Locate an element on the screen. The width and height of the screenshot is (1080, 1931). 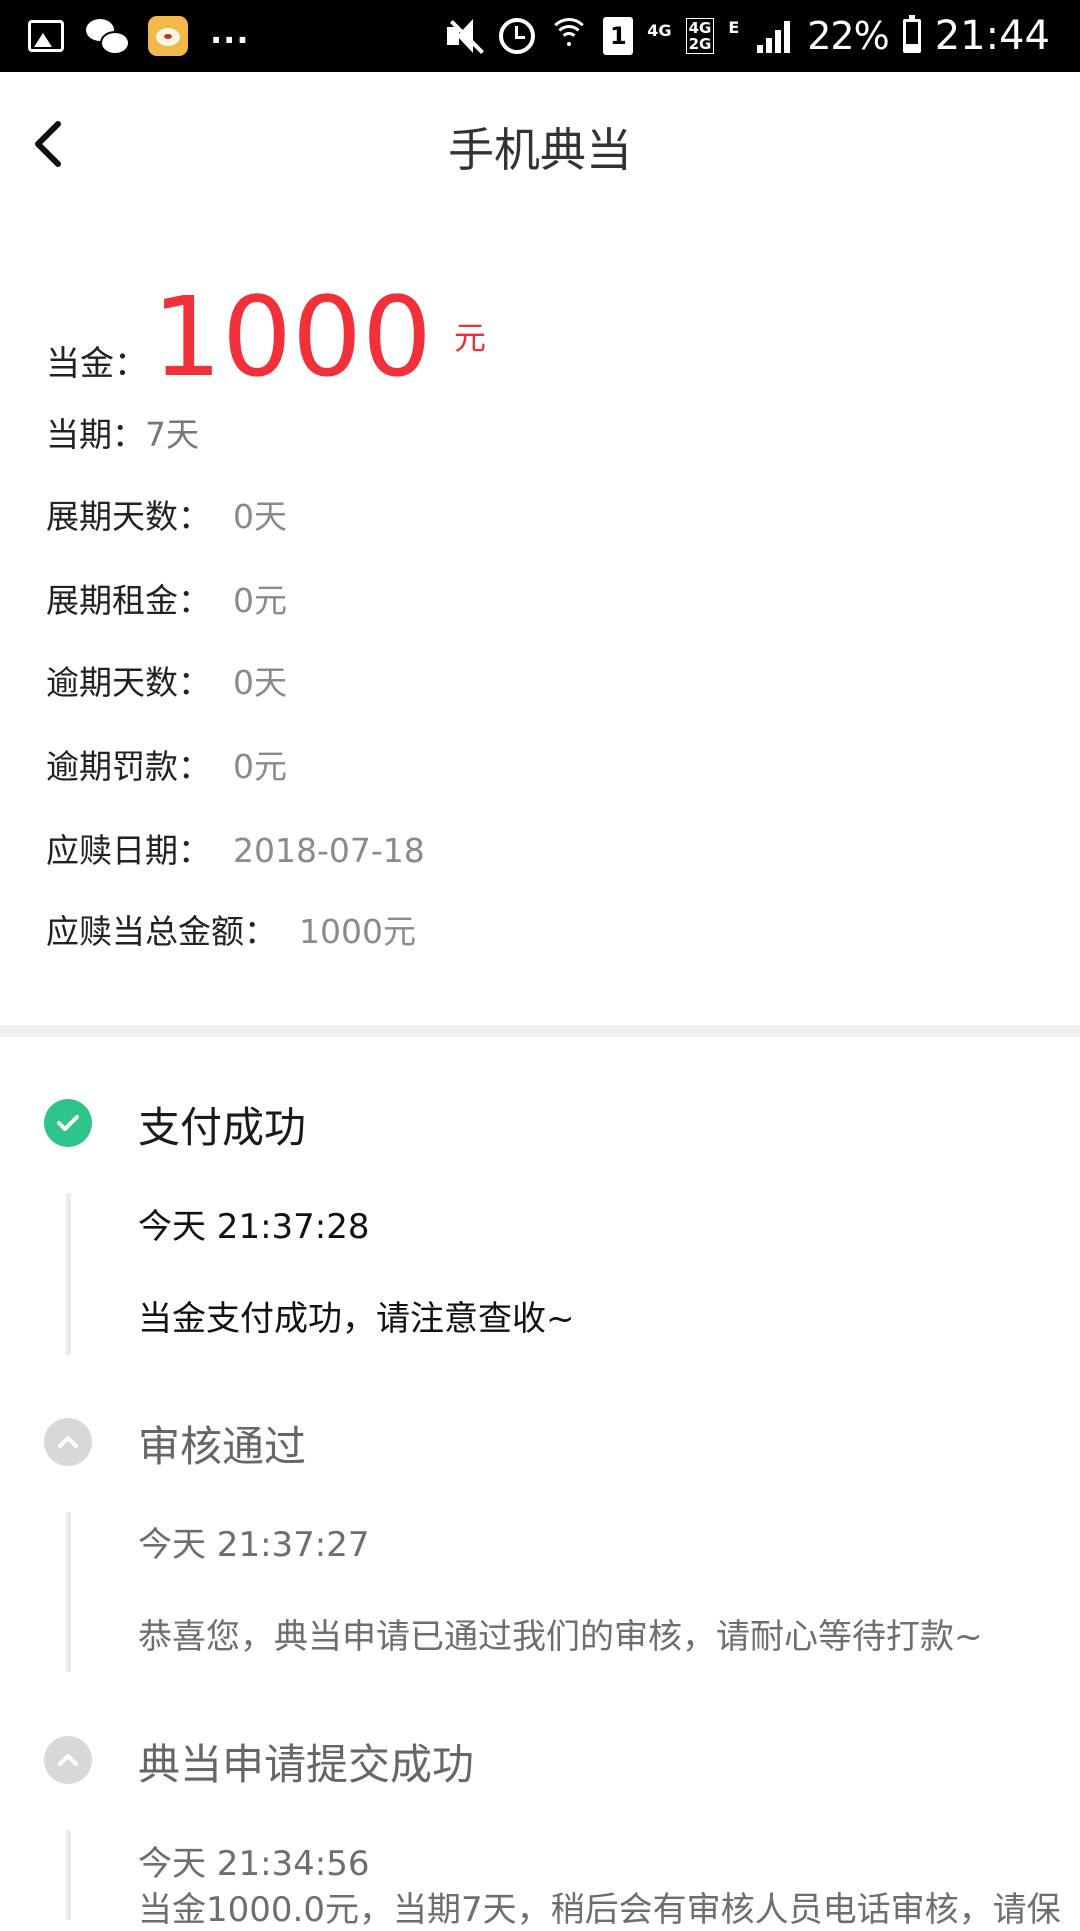
detail-value: 2018-07-18 is located at coordinates (329, 850).